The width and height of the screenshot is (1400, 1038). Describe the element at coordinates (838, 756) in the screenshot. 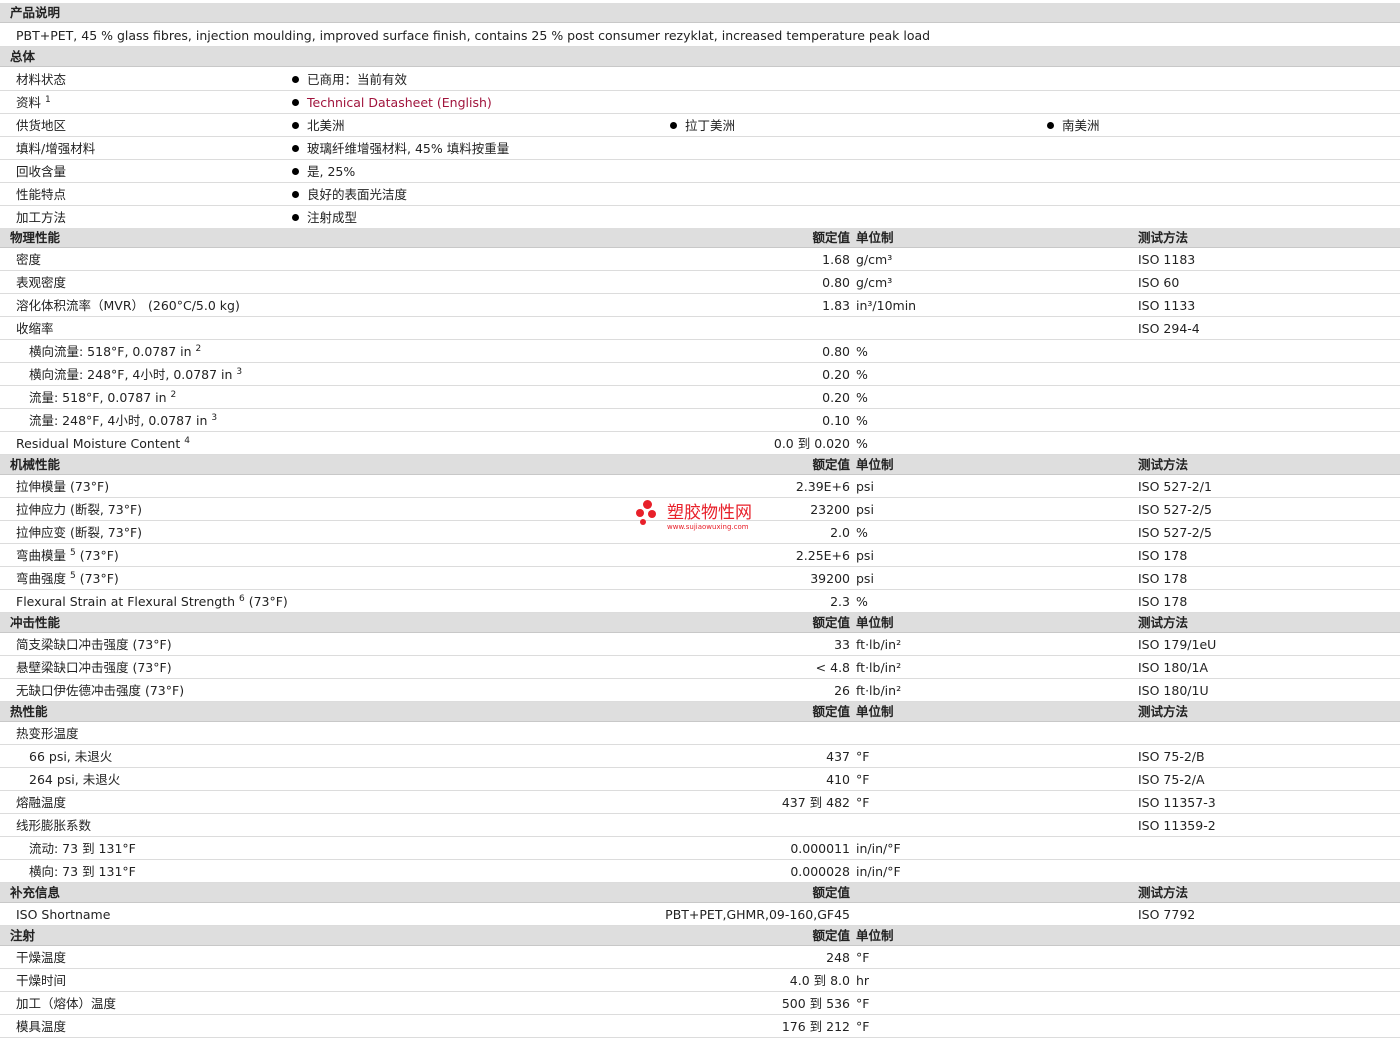

I see `nominal-value: 437` at that location.